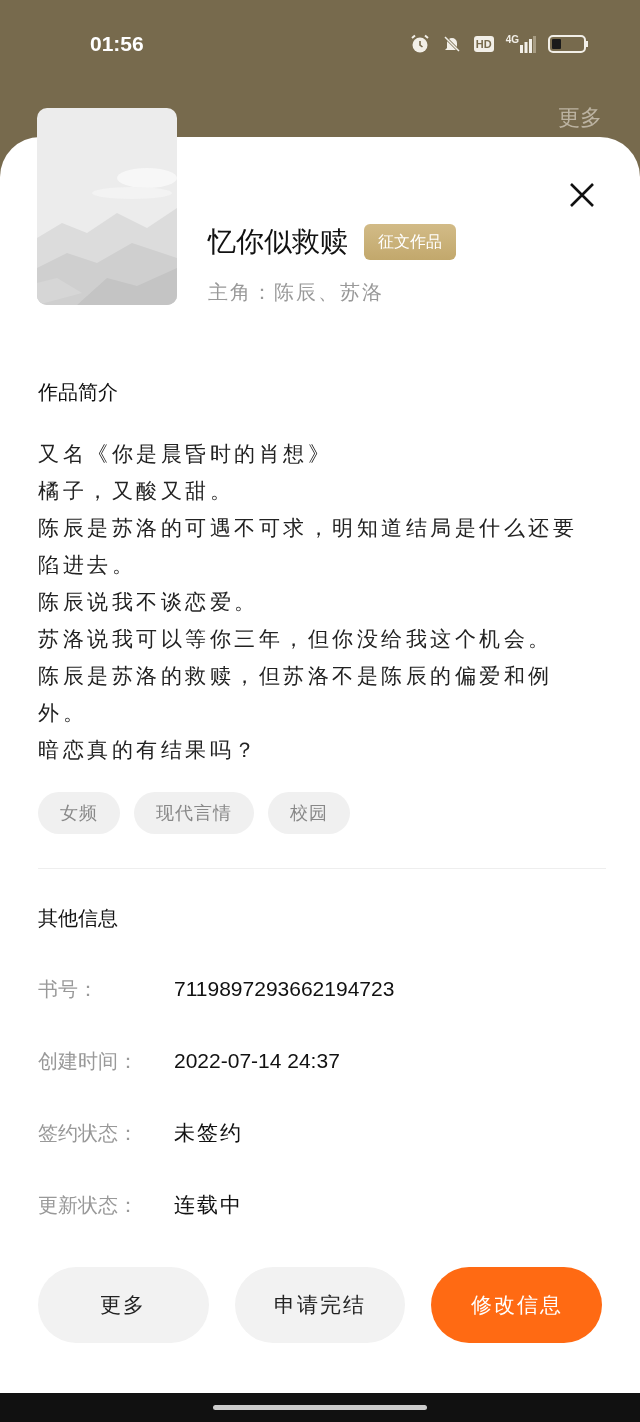 Image resolution: width=640 pixels, height=1422 pixels. Describe the element at coordinates (516, 1305) in the screenshot. I see `action-button: 修改信息` at that location.